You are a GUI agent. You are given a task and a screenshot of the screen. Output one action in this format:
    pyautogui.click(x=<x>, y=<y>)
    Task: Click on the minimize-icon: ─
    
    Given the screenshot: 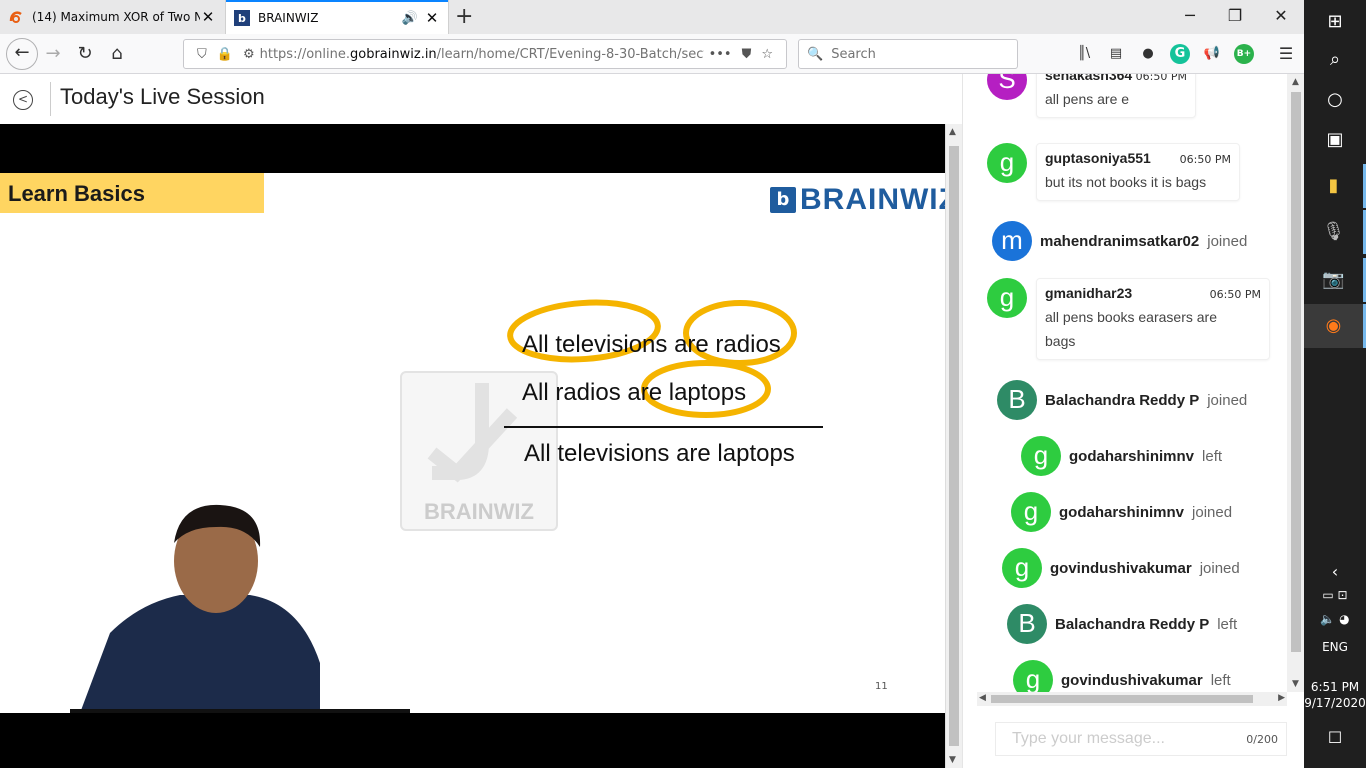 What is the action you would take?
    pyautogui.click(x=1190, y=15)
    